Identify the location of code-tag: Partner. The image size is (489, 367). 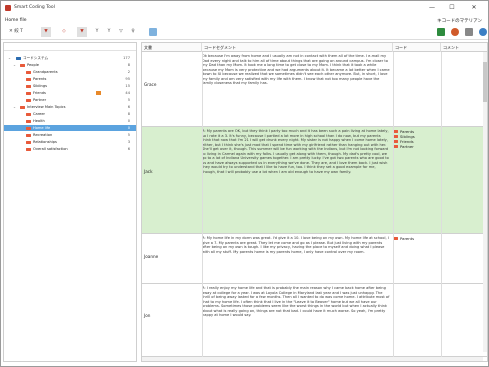
(417, 146).